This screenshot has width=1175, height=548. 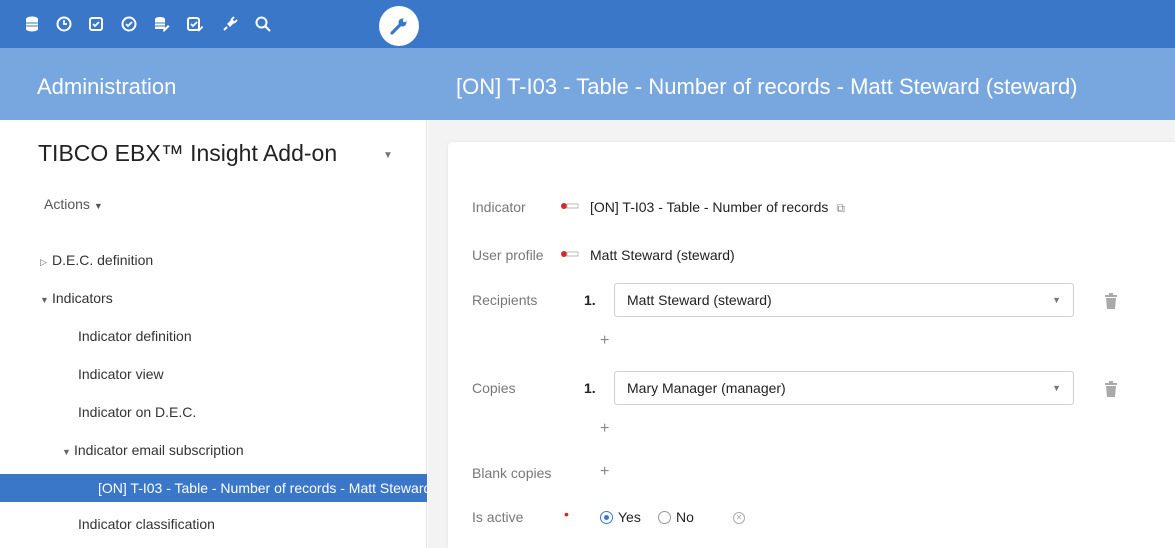 What do you see at coordinates (604, 341) in the screenshot?
I see `add-recipient-button: +` at bounding box center [604, 341].